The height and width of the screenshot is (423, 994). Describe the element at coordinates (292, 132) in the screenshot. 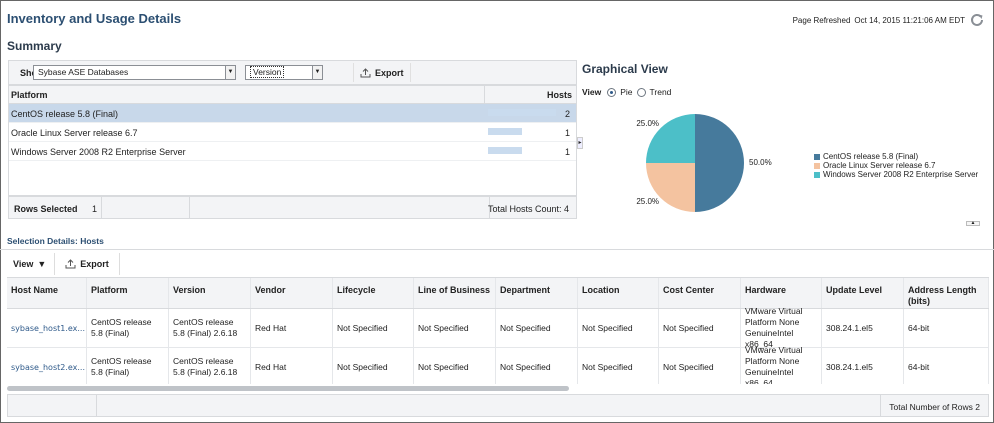

I see `table-row: Oracle Linux Server release 6.7 1` at that location.